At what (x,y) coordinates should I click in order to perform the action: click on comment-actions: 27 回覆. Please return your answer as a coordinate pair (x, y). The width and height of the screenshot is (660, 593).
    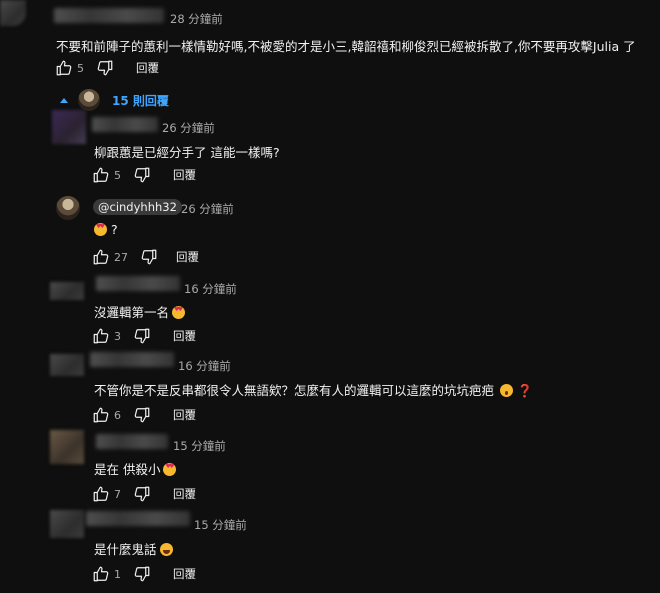
    Looking at the image, I should click on (145, 257).